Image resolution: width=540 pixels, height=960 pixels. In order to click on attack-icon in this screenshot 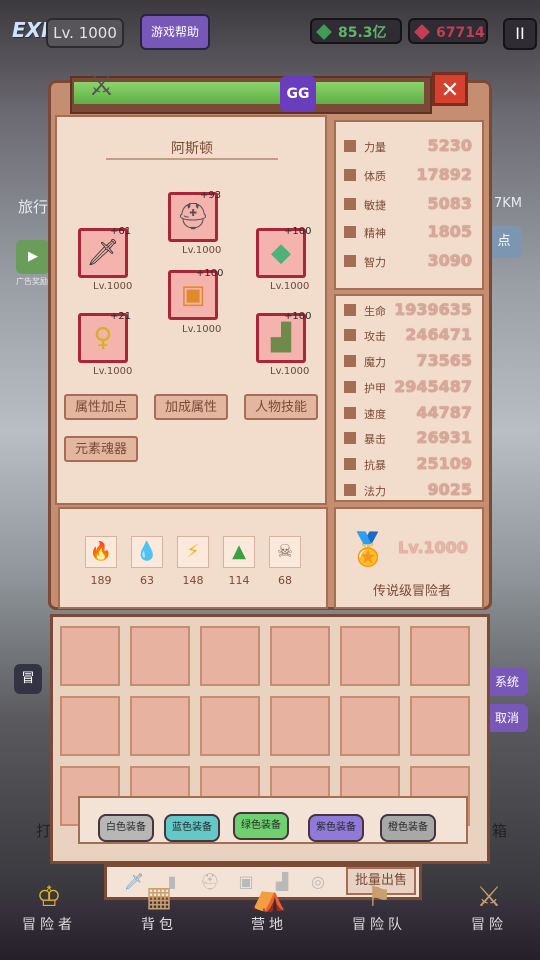, I will do `click(350, 335)`.